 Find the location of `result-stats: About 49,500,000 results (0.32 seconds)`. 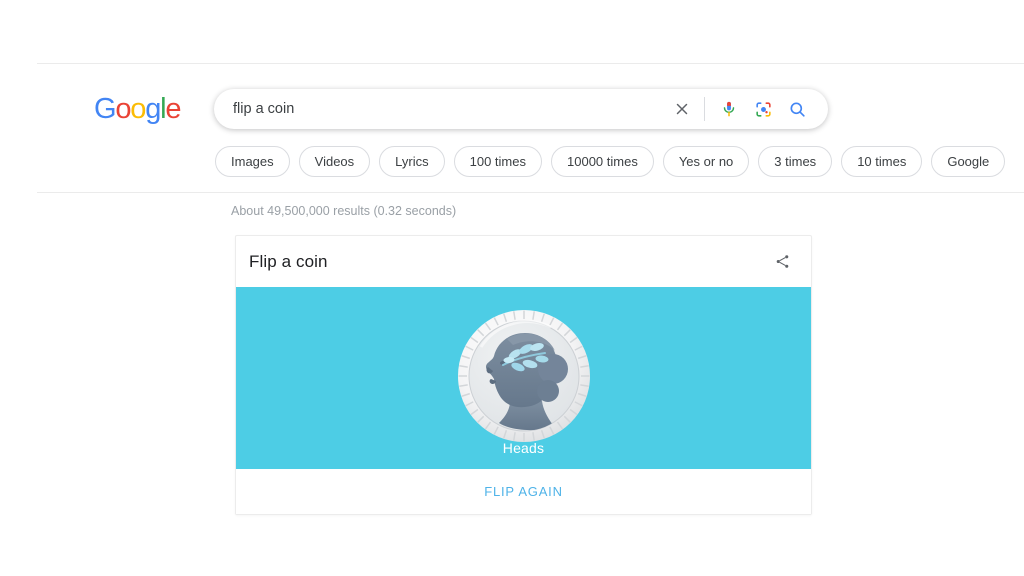

result-stats: About 49,500,000 results (0.32 seconds) is located at coordinates (344, 211).